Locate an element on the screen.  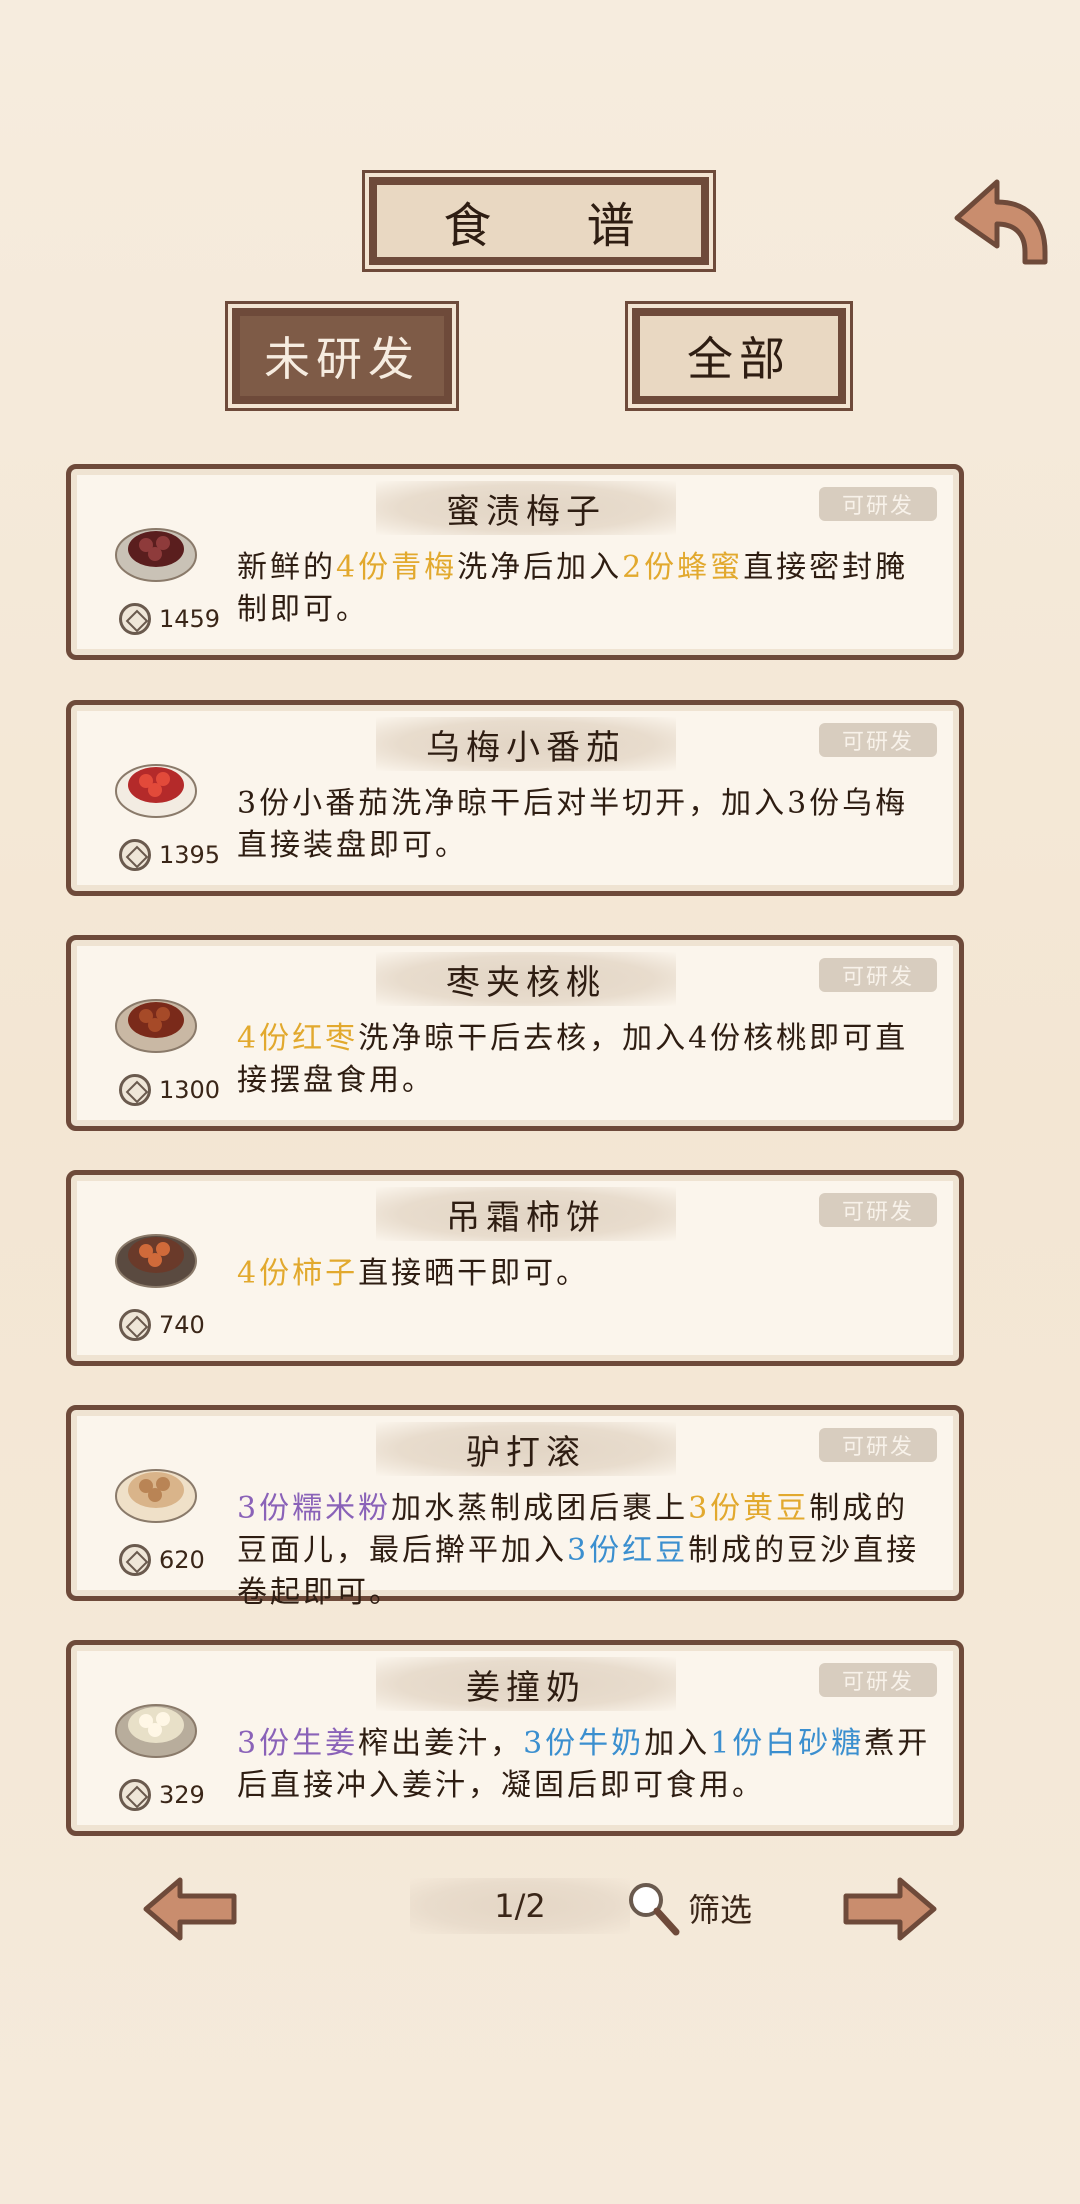
recipe-description: 4份柿子直接晒干即可。 is located at coordinates (587, 1274).